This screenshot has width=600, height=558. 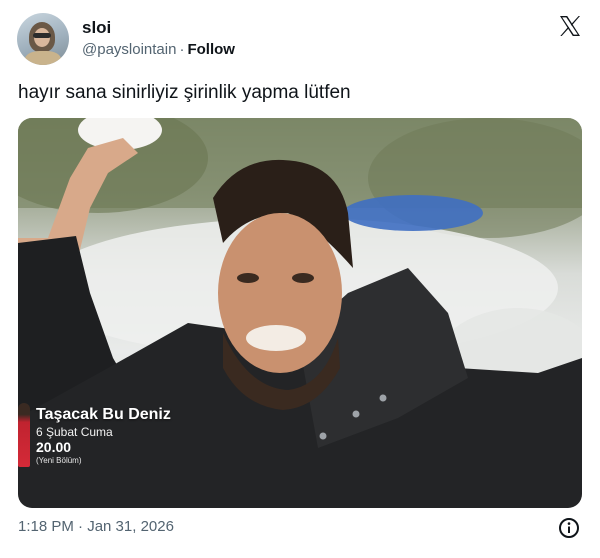 I want to click on author-avatar, so click(x=43, y=39).